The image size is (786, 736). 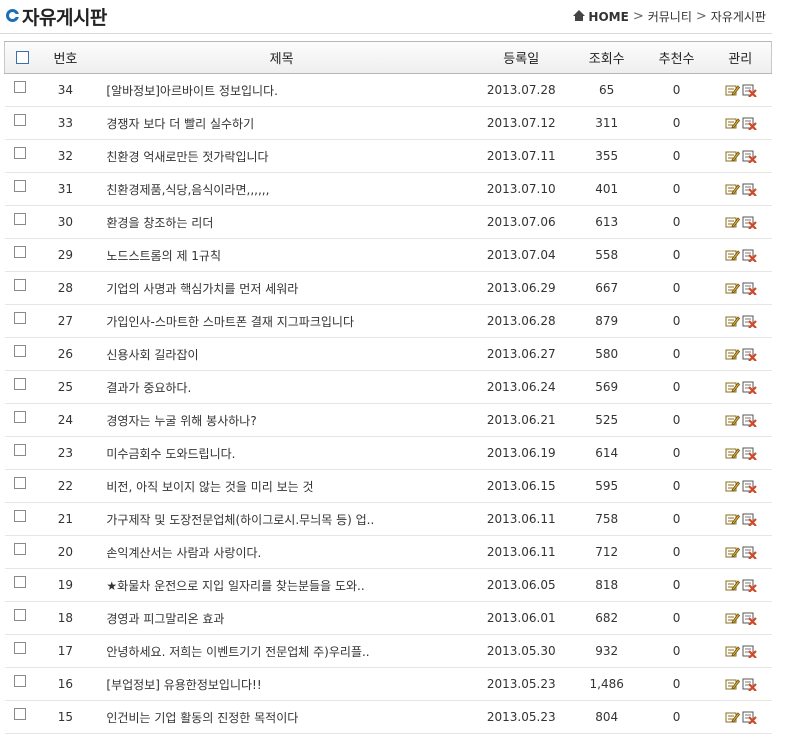 I want to click on row-checkbox-cell, so click(x=23, y=585).